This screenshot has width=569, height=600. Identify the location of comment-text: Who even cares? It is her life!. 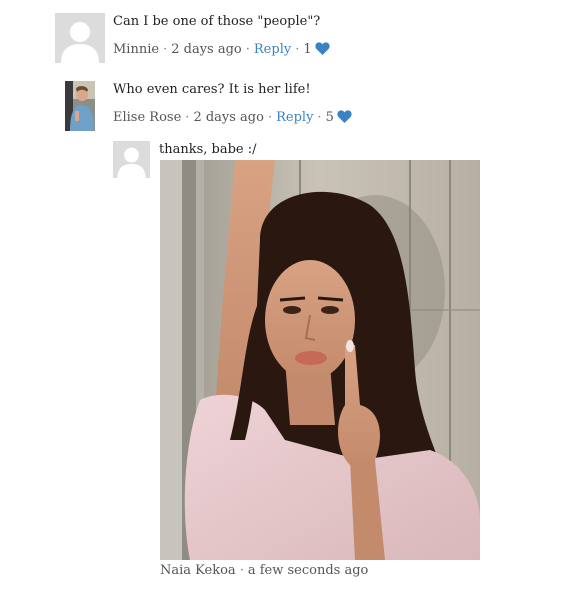
(212, 89).